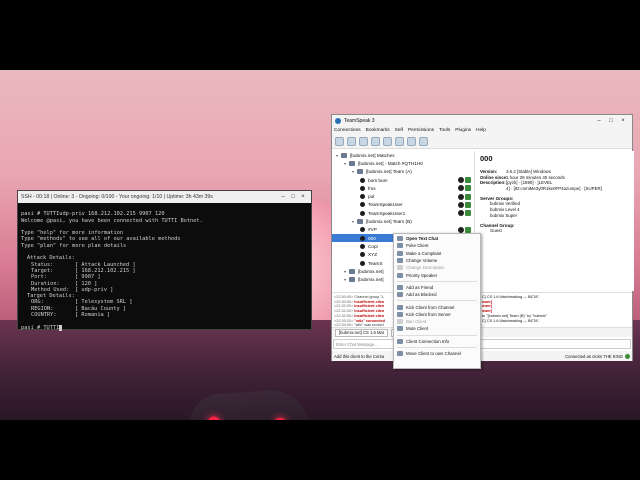 The image size is (640, 480). Describe the element at coordinates (422, 261) in the screenshot. I see `menu-item-label: Change Volume` at that location.